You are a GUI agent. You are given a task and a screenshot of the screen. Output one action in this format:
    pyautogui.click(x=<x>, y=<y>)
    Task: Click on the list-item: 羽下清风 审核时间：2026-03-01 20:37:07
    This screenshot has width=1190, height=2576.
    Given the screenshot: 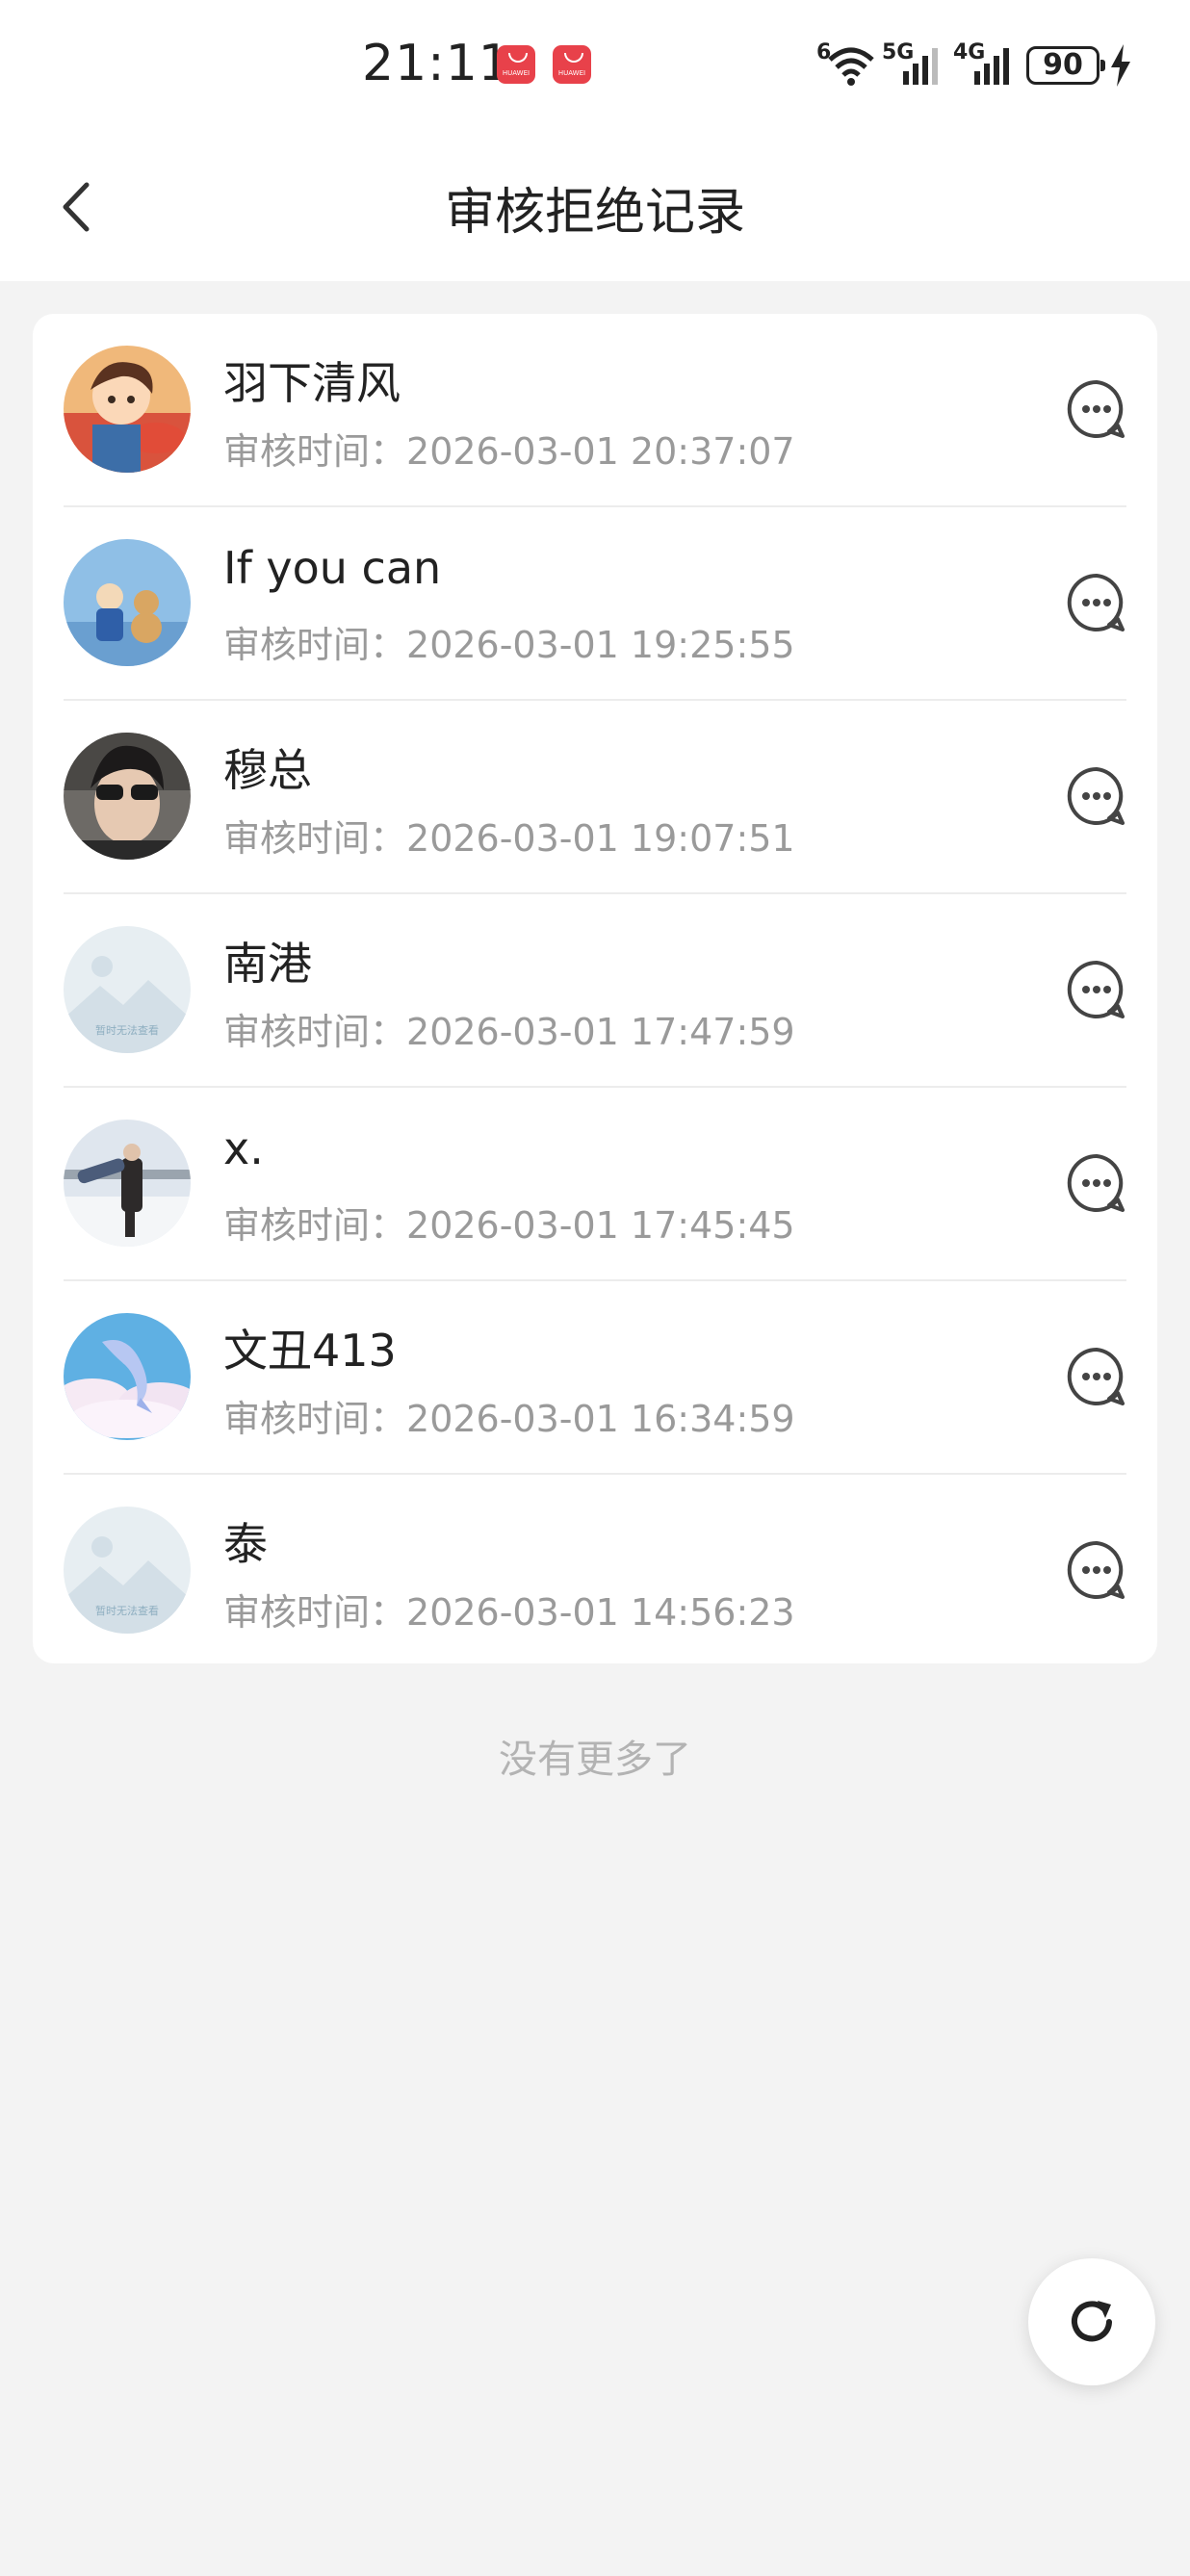 What is the action you would take?
    pyautogui.click(x=595, y=410)
    